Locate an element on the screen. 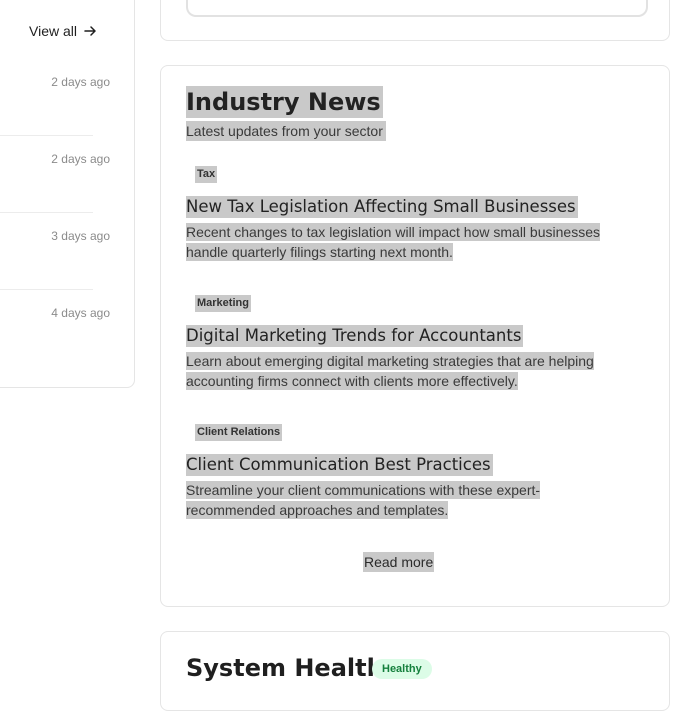  view-all-link: View all is located at coordinates (63, 31).